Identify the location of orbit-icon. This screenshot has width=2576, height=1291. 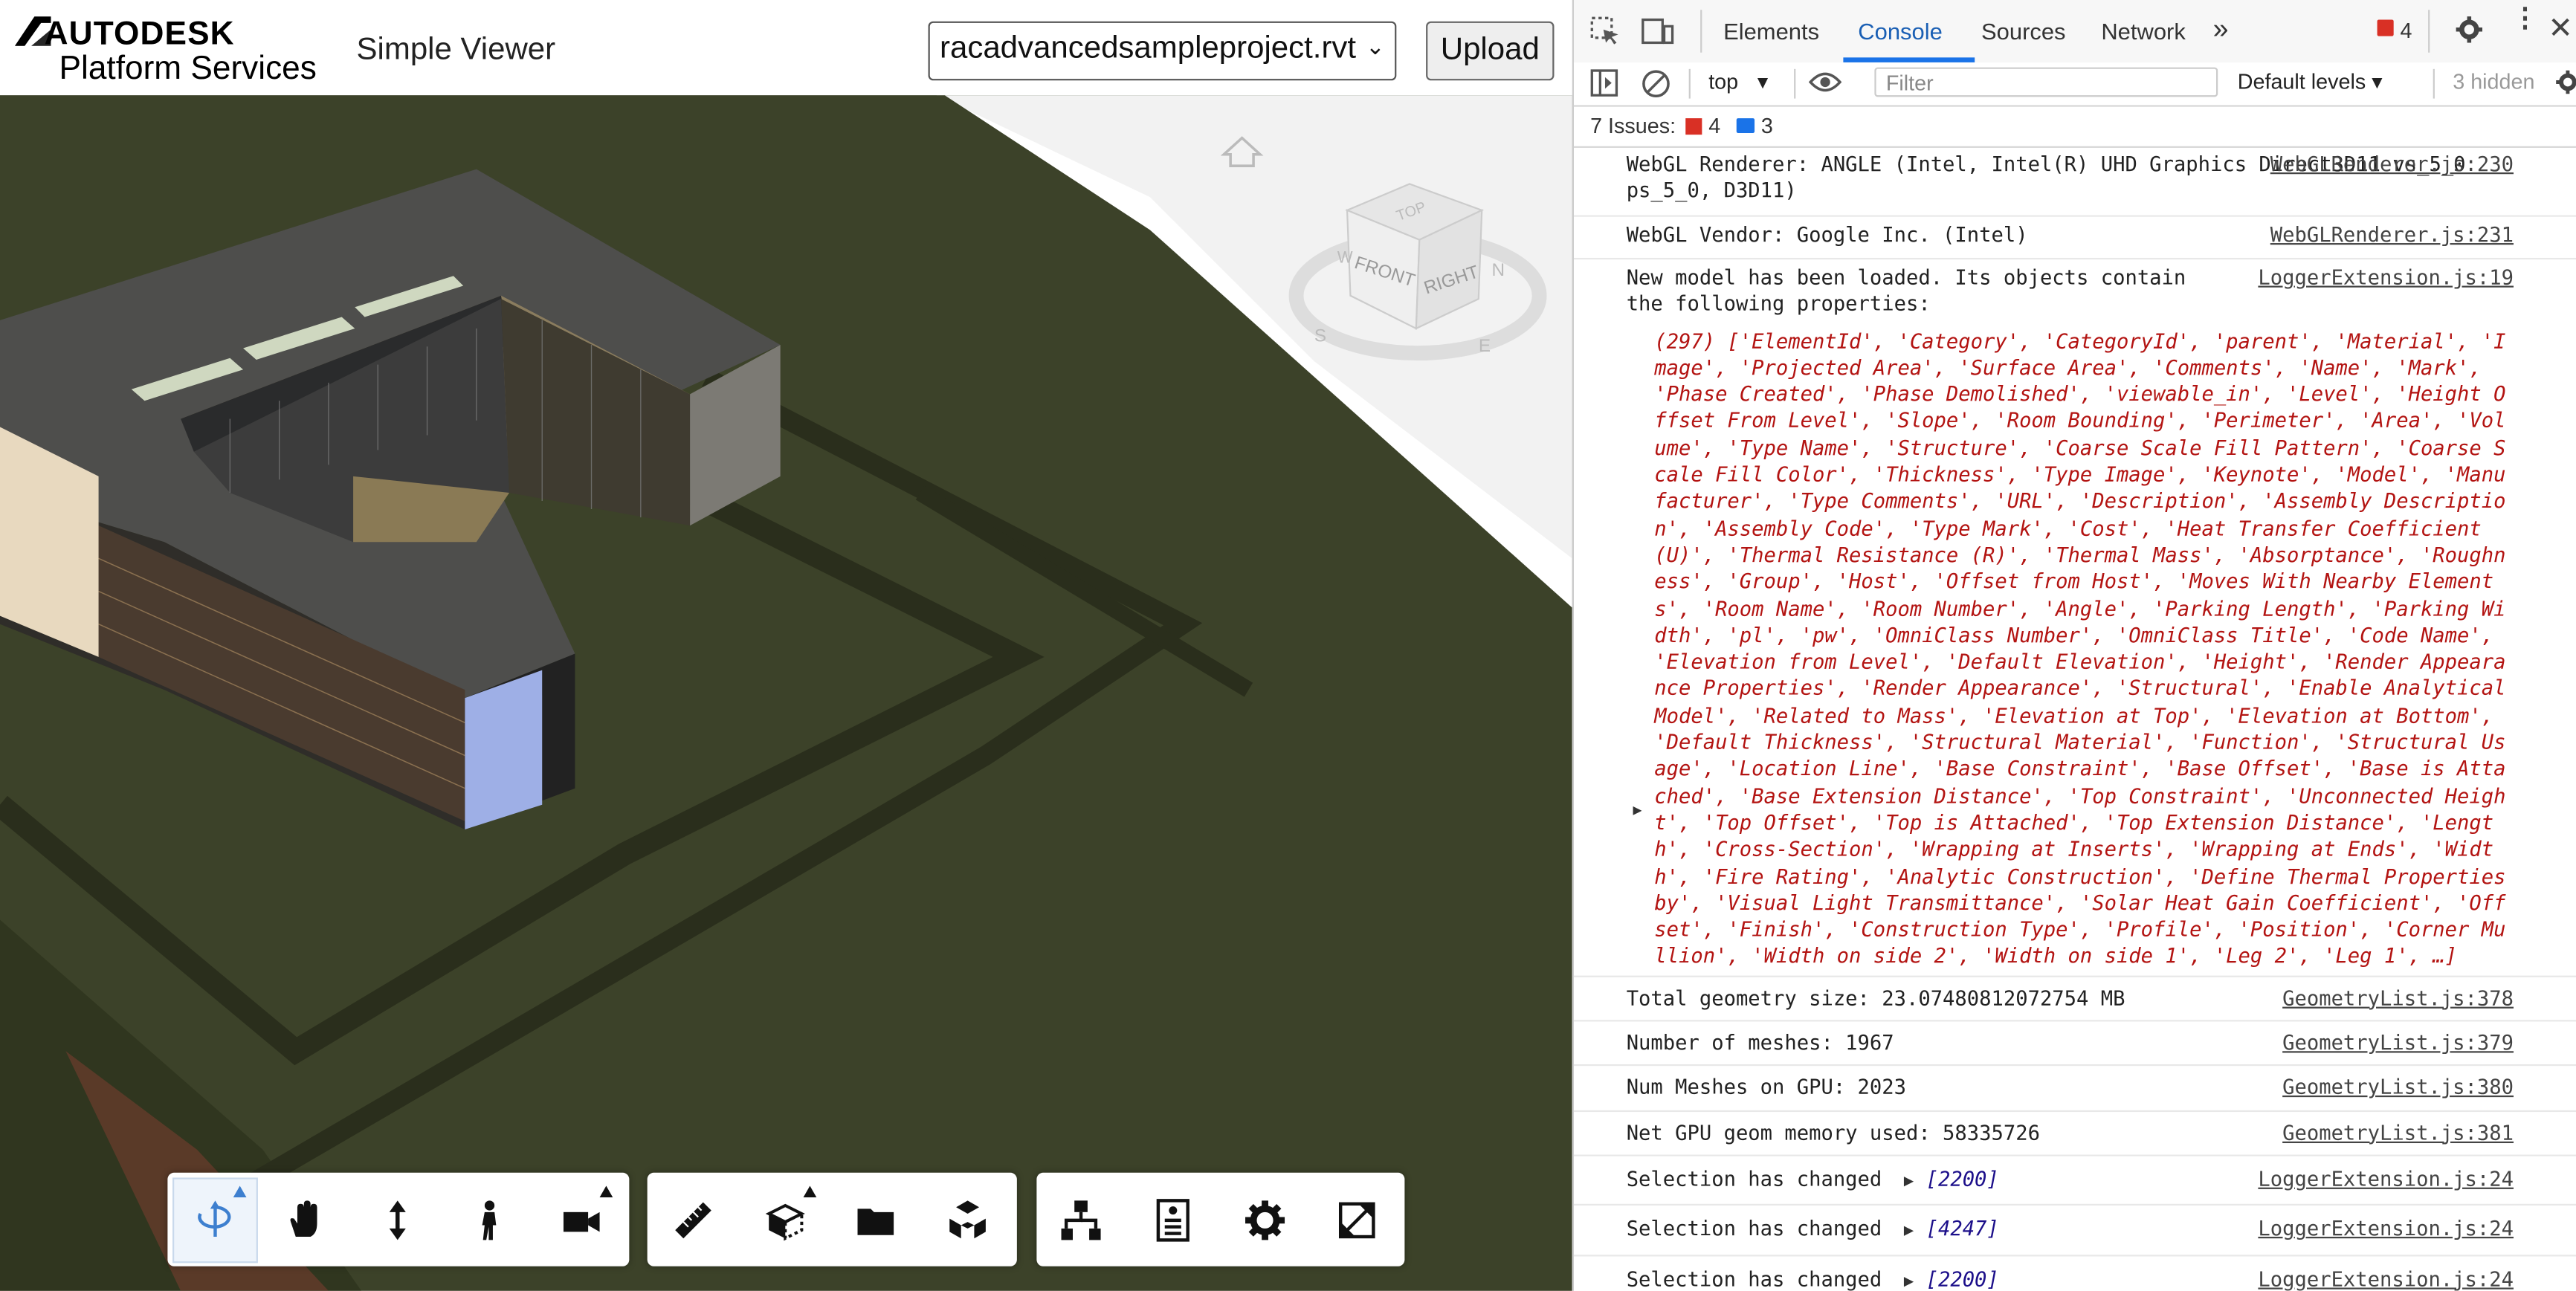
(214, 1218).